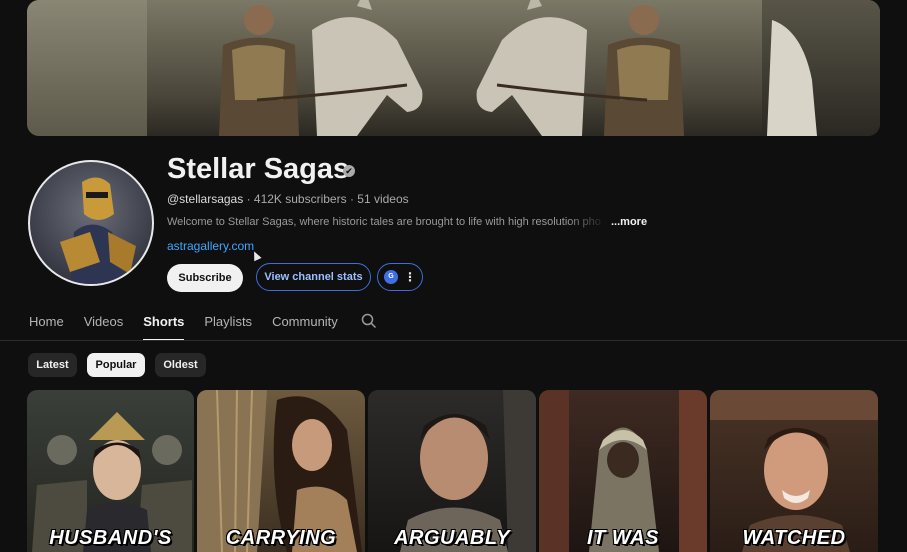 The width and height of the screenshot is (907, 552). Describe the element at coordinates (205, 278) in the screenshot. I see `subscribe-button: Subscribe` at that location.